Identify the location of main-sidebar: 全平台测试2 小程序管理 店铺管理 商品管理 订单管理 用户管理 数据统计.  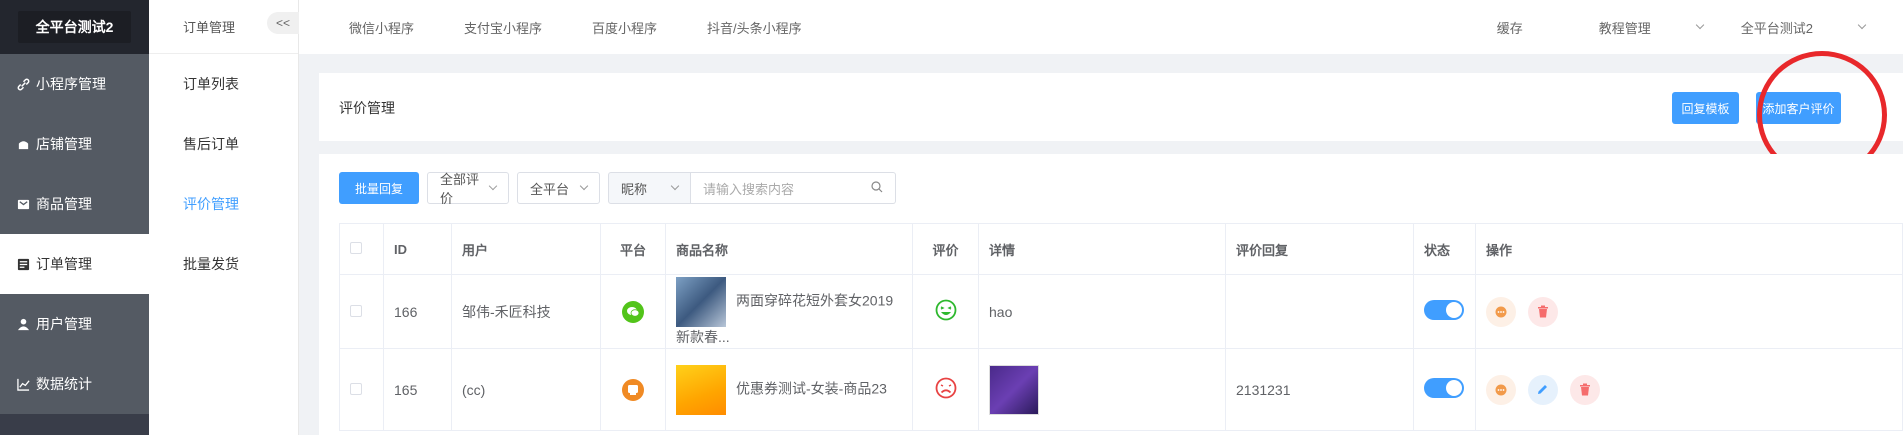
(74, 217).